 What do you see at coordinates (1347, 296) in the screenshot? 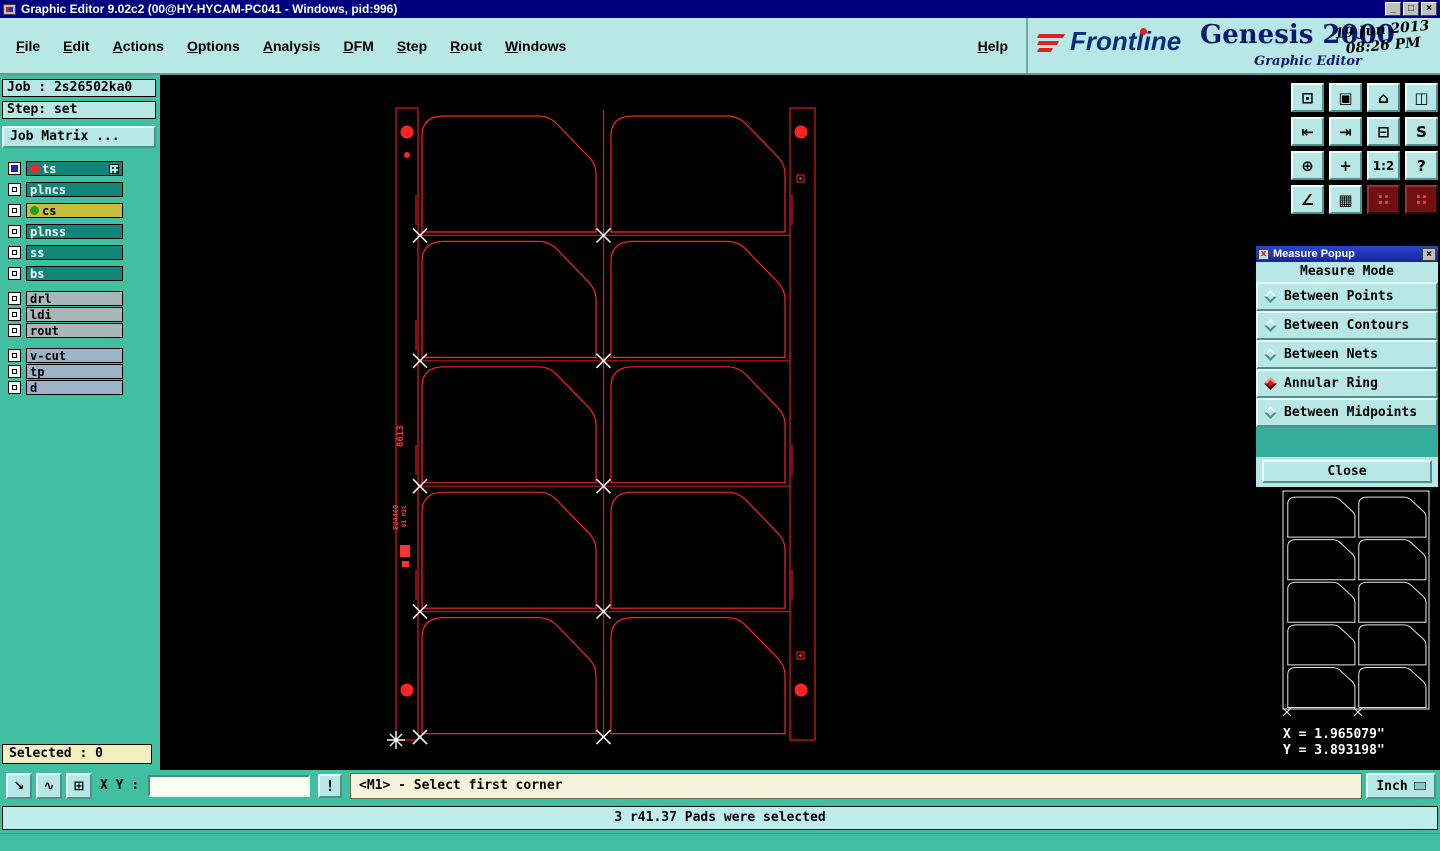
I see `option-between-points: Between Points` at bounding box center [1347, 296].